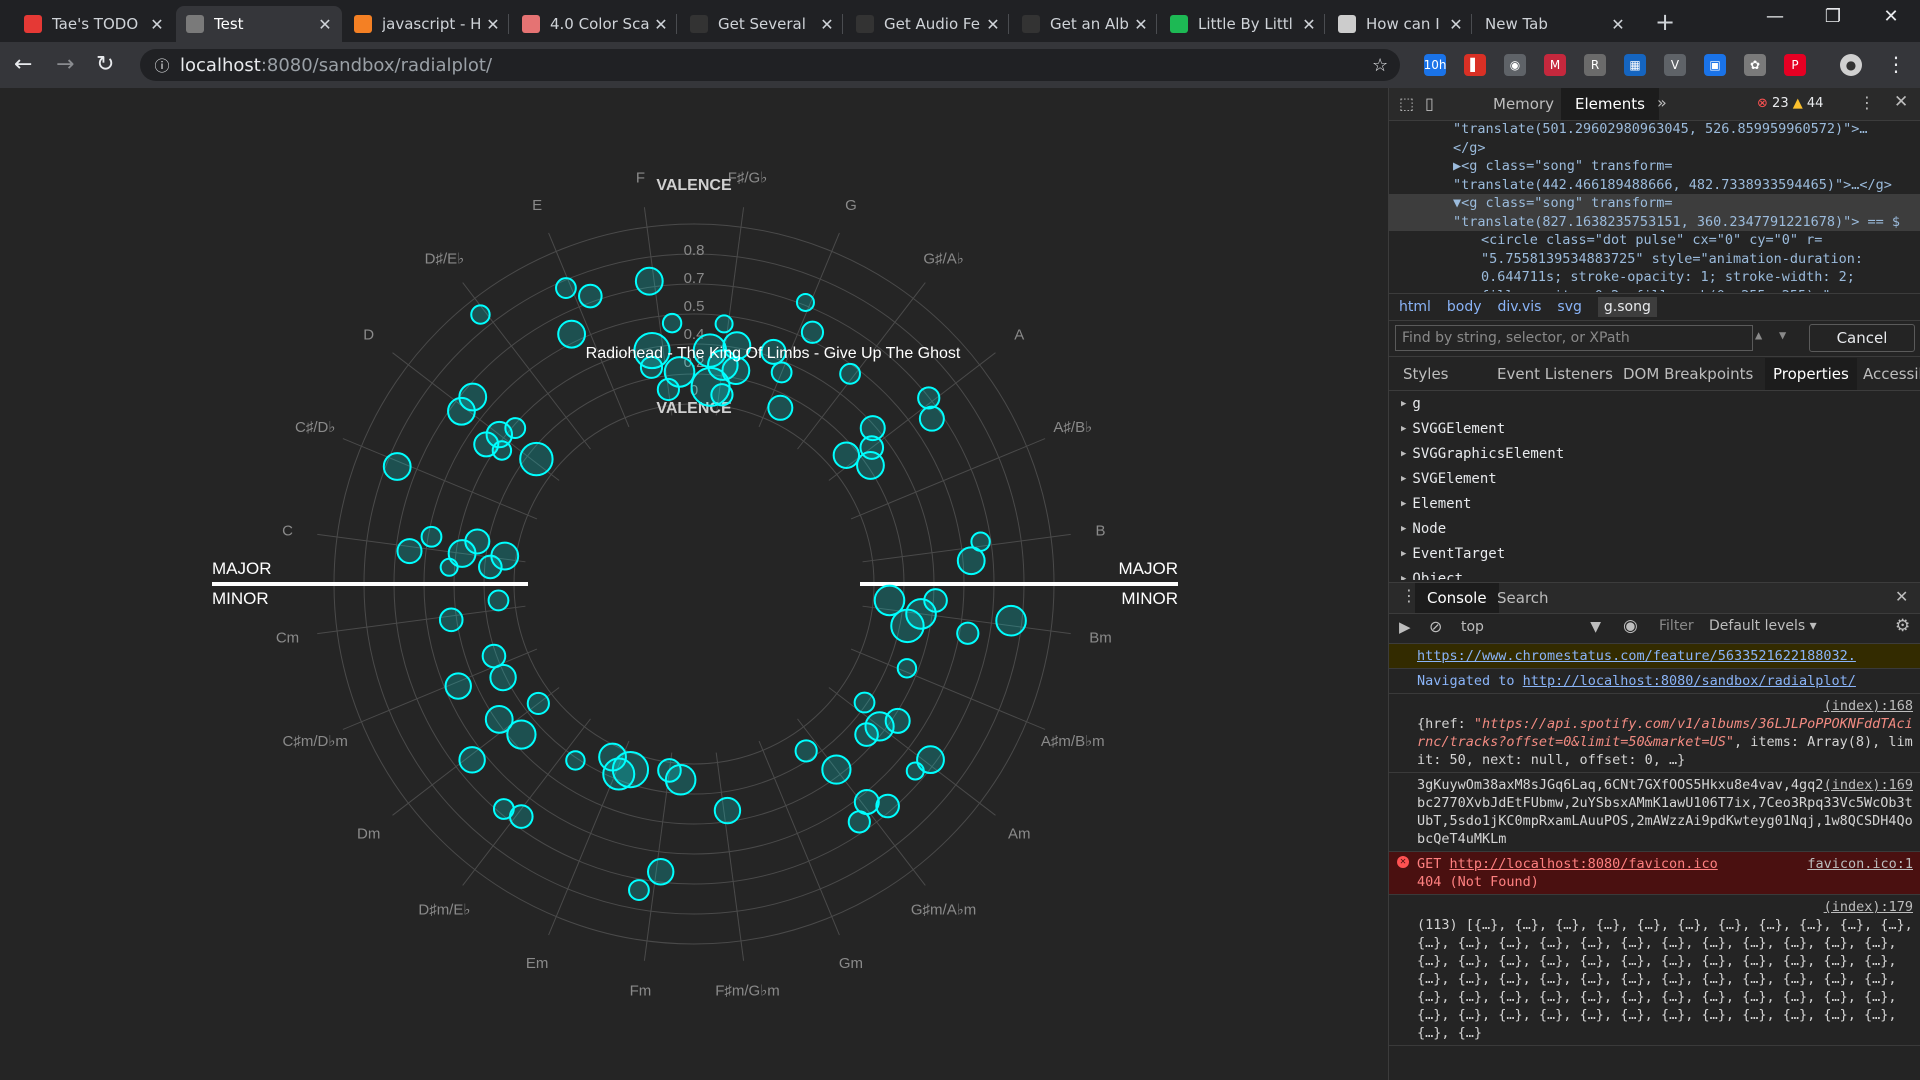 The width and height of the screenshot is (1920, 1080). Describe the element at coordinates (1901, 596) in the screenshot. I see `close-drawer-icon: ✕` at that location.